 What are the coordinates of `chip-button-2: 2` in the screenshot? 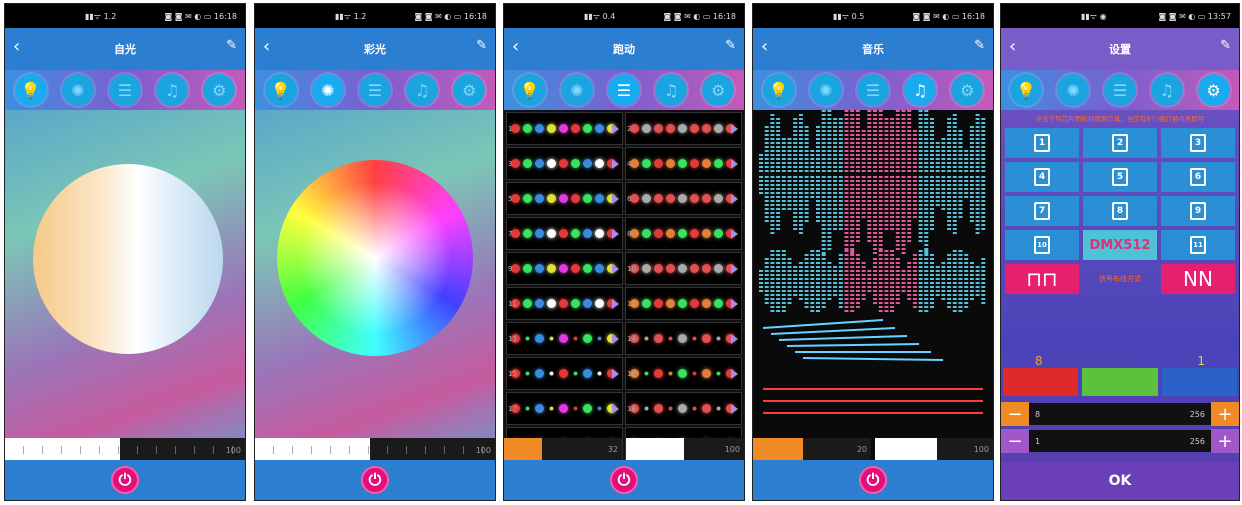 It's located at (1120, 143).